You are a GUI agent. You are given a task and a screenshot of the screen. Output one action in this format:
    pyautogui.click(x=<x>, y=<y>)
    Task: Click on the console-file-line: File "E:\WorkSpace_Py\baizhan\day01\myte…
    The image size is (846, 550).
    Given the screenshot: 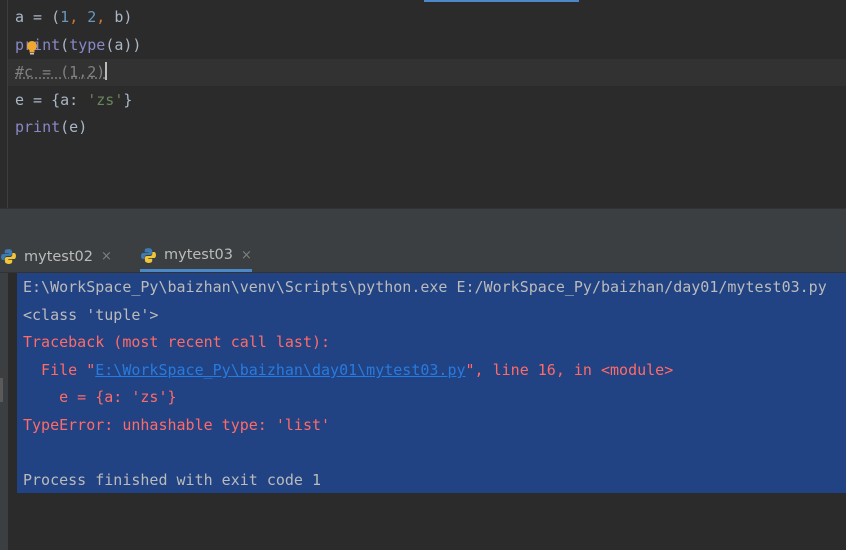 What is the action you would take?
    pyautogui.click(x=348, y=370)
    